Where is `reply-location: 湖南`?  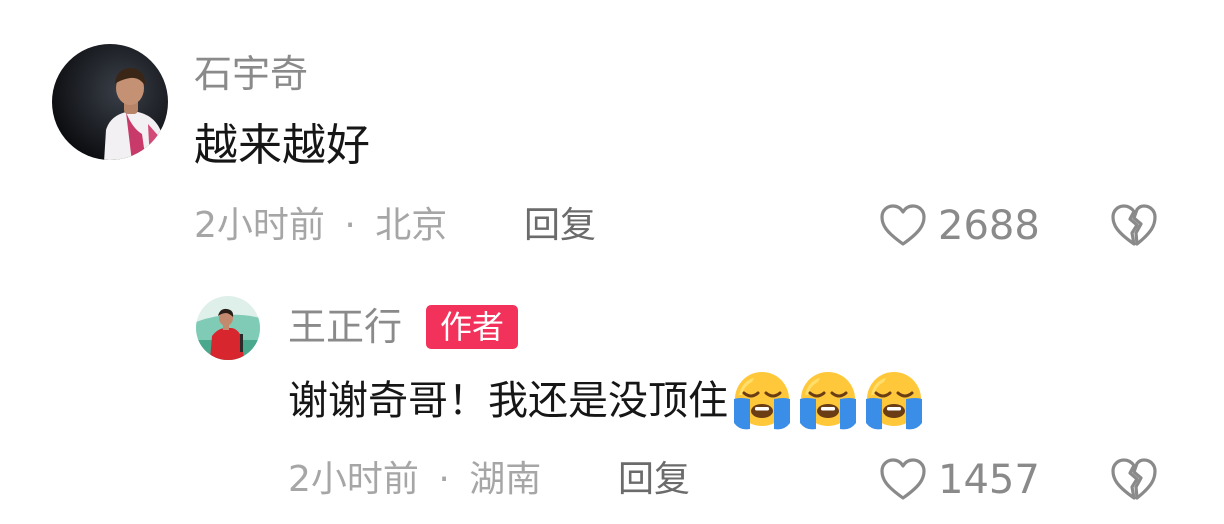 reply-location: 湖南 is located at coordinates (505, 479).